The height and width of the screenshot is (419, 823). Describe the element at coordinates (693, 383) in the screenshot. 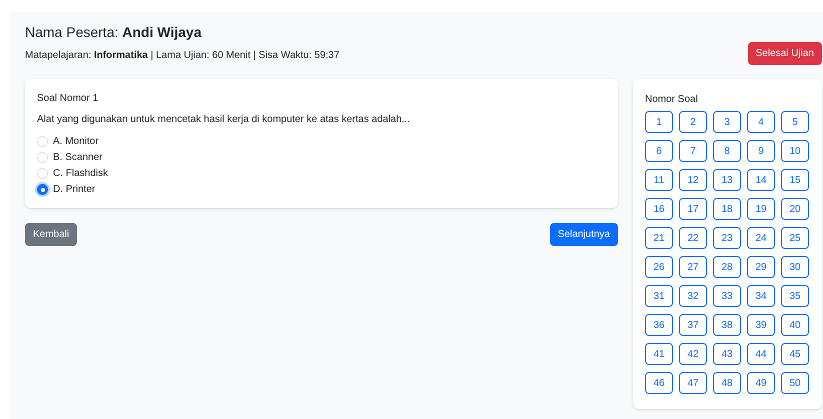

I see `question-number-button: 47` at that location.